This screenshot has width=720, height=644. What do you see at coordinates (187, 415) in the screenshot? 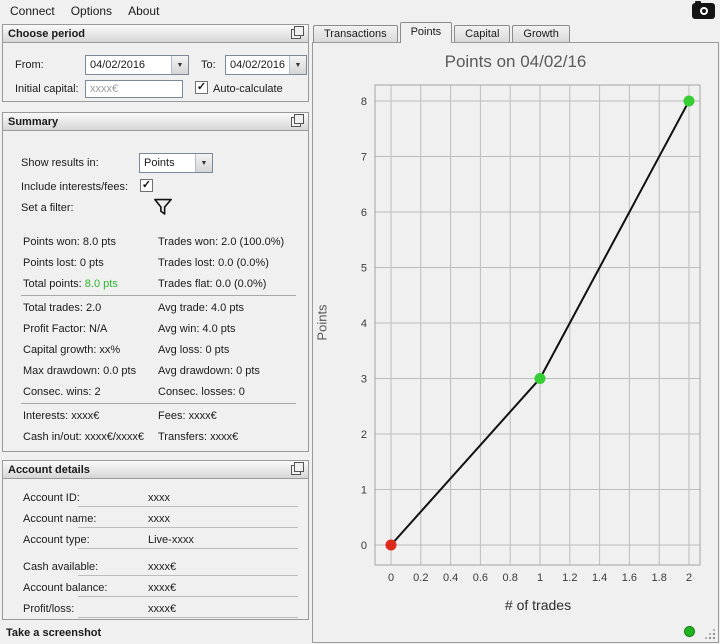
I see `fees: Fees: xxxx€` at bounding box center [187, 415].